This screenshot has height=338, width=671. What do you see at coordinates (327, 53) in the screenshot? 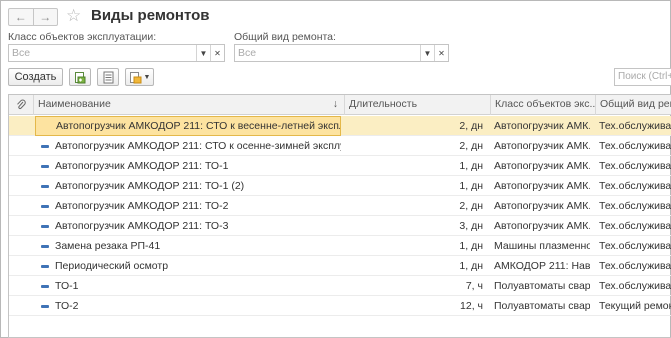
I see `repair-type-value: Все` at bounding box center [327, 53].